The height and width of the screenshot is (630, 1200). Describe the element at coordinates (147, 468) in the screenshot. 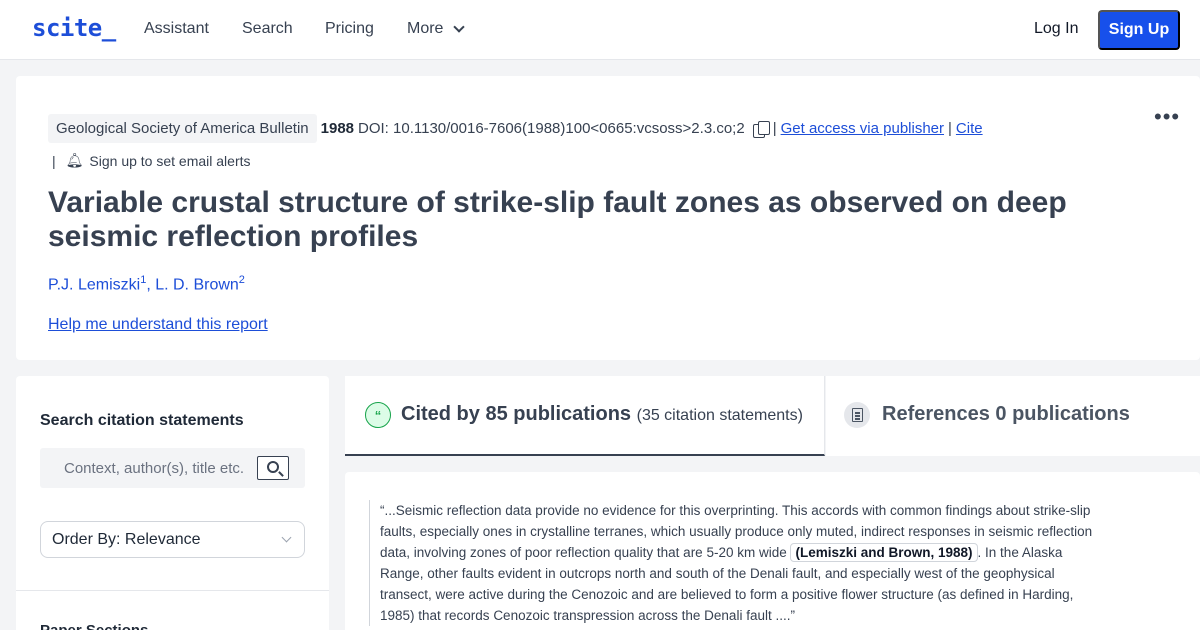

I see `citation-search-input` at that location.